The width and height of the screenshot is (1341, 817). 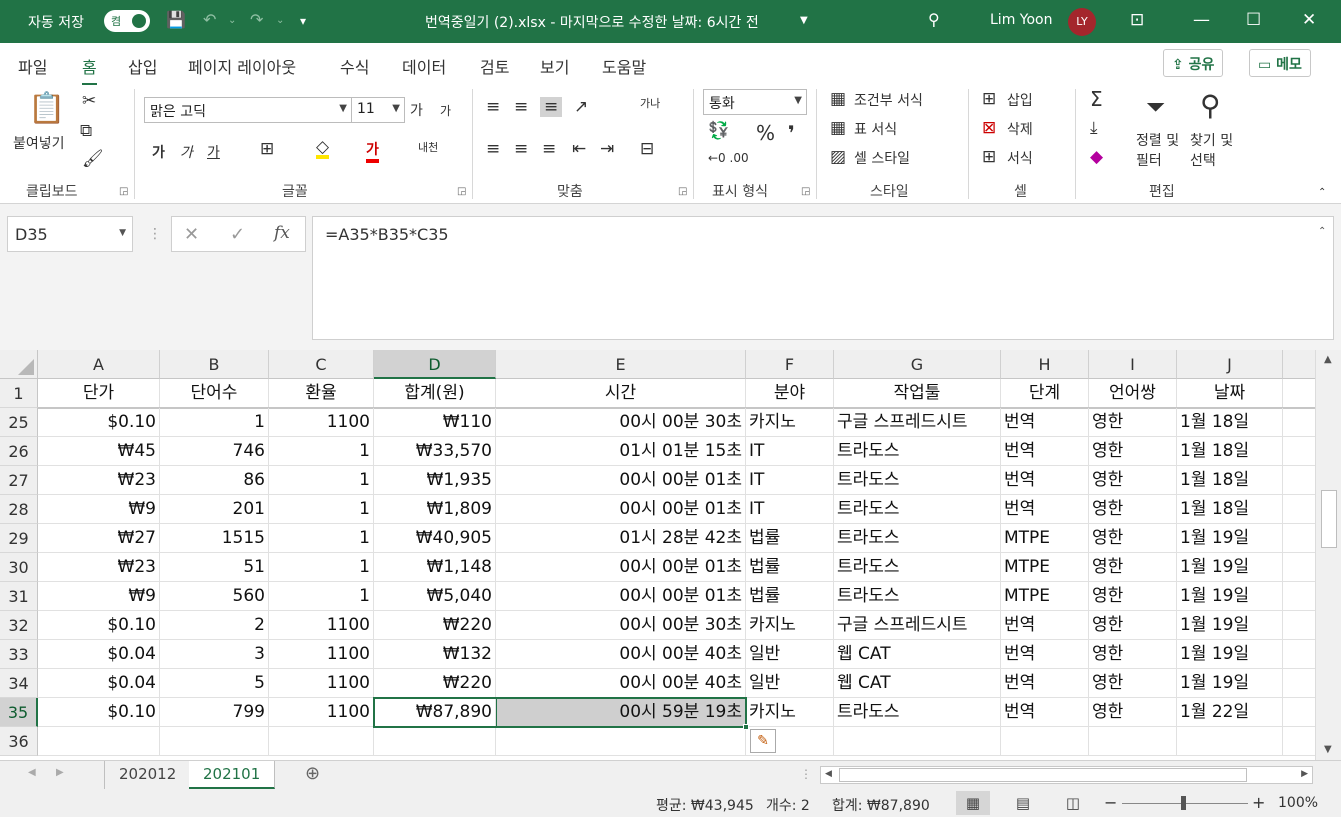 I want to click on cell-d27: ₩1,935, so click(x=435, y=480).